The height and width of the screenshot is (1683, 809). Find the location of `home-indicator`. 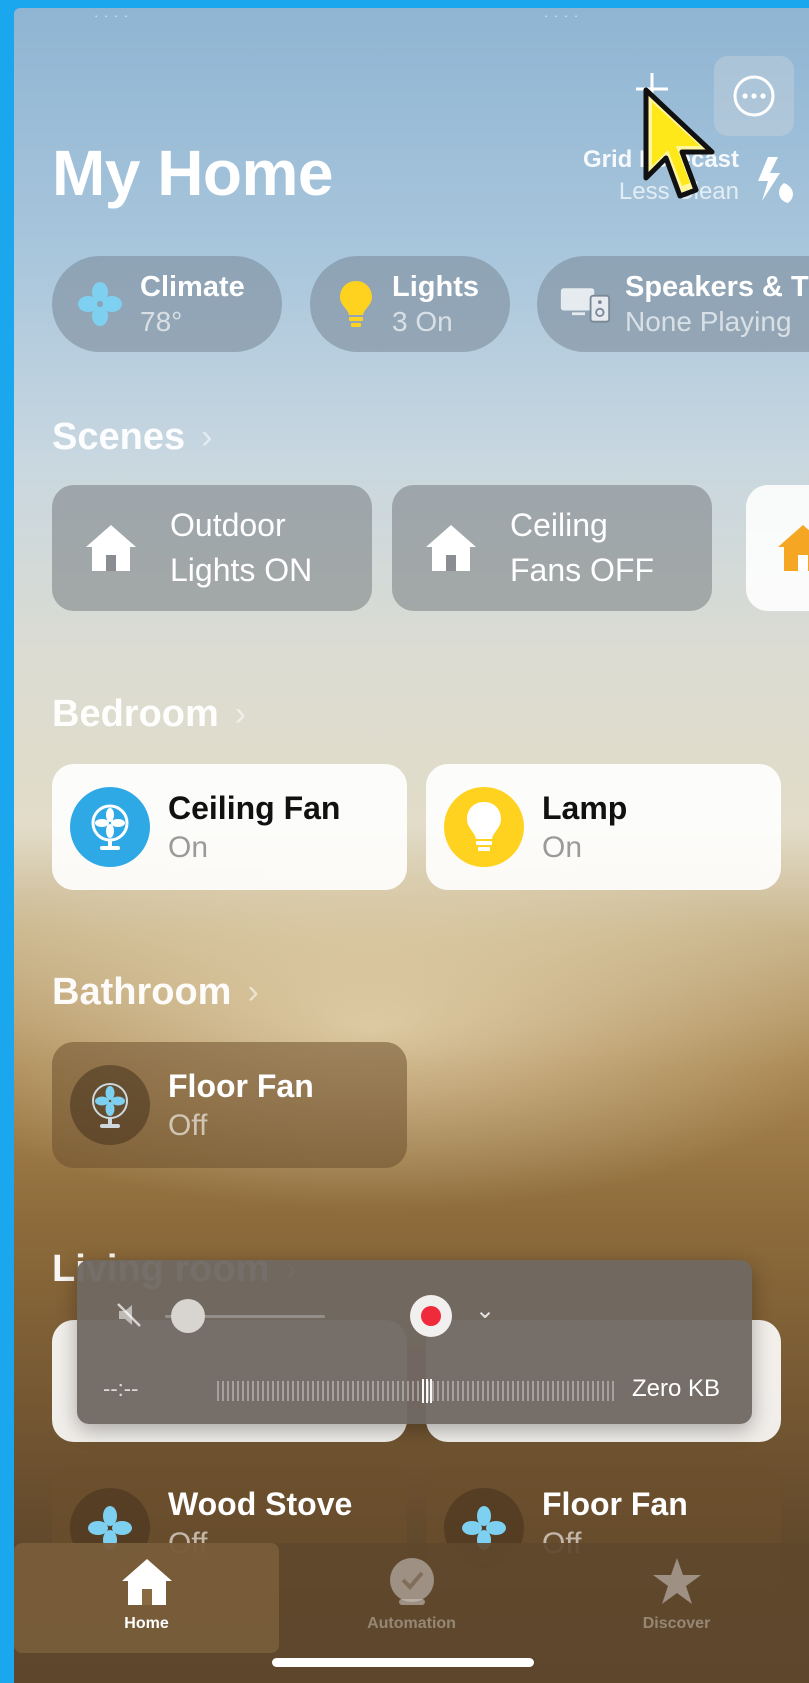

home-indicator is located at coordinates (403, 1662).